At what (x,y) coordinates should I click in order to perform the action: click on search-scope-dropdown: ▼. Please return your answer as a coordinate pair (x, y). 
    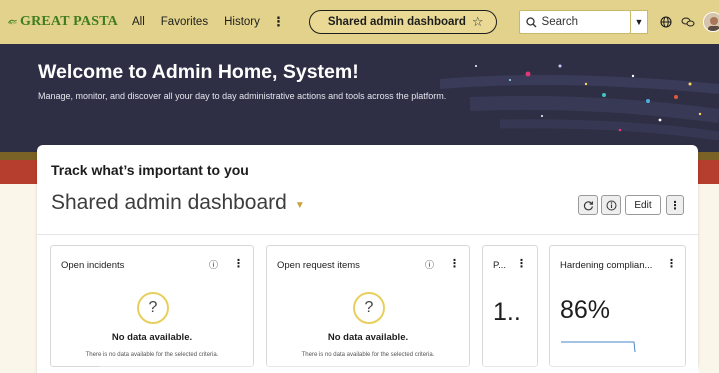
    Looking at the image, I should click on (639, 22).